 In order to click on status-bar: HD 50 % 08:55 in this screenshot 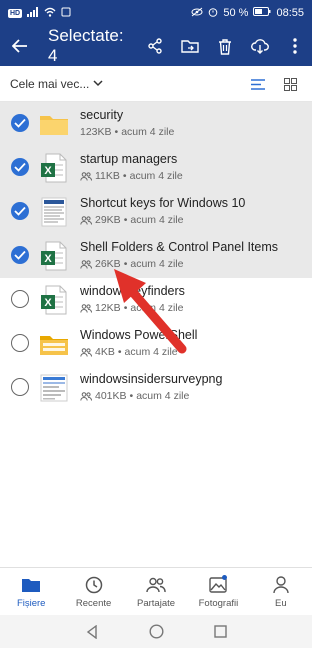, I will do `click(156, 13)`.